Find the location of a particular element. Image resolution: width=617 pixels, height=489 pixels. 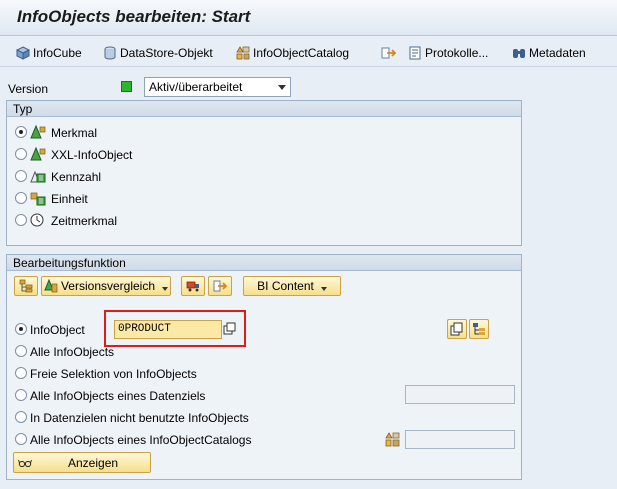

merkmal-icon is located at coordinates (38, 133).